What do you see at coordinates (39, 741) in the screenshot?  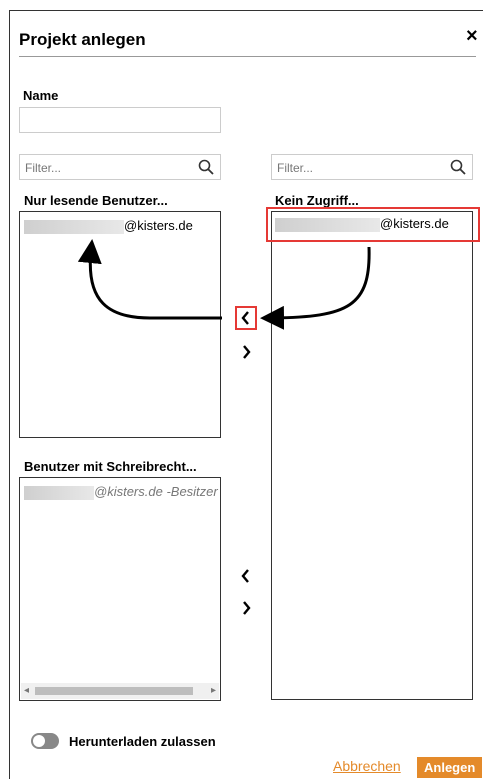 I see `toggle-knob` at bounding box center [39, 741].